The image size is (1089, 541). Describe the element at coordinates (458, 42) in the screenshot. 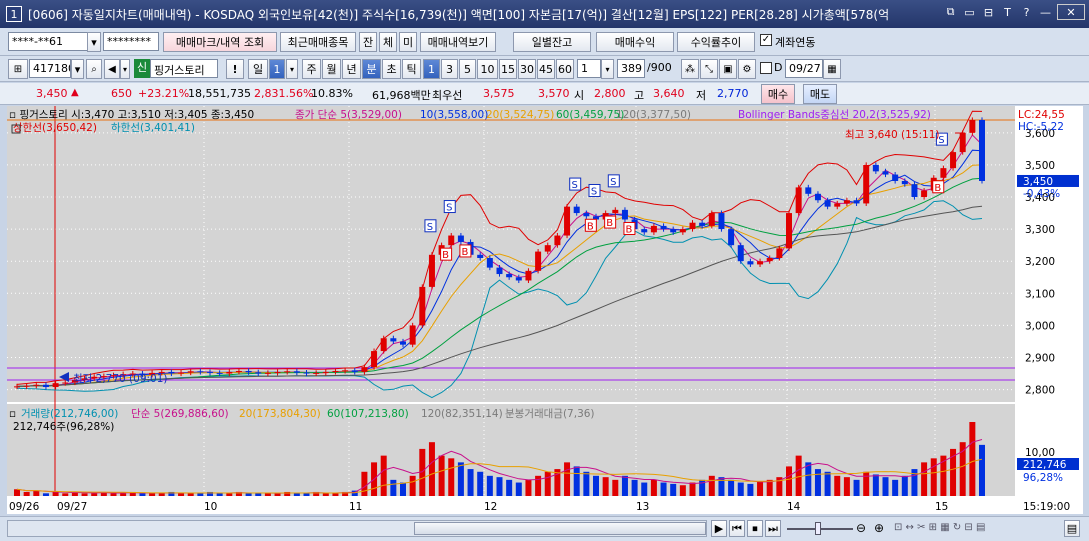

I see `trade-history-button: 매매내역보기` at that location.